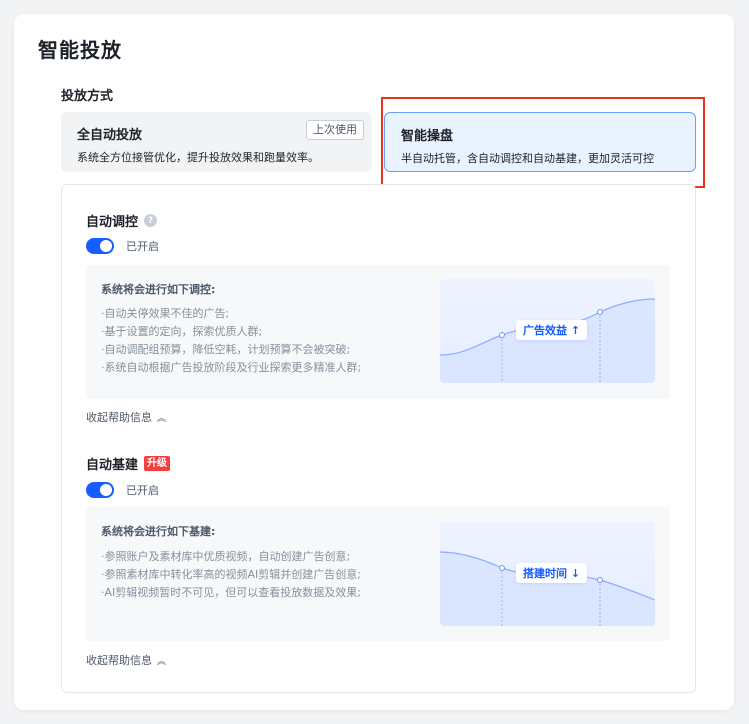  Describe the element at coordinates (226, 556) in the screenshot. I see `list-item: ·参照账户及素材库中优质视频，自动创建广告创意;` at that location.